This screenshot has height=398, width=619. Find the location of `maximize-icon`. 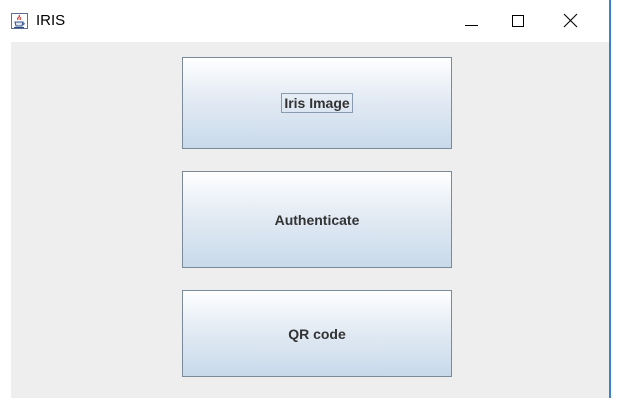

maximize-icon is located at coordinates (518, 21).